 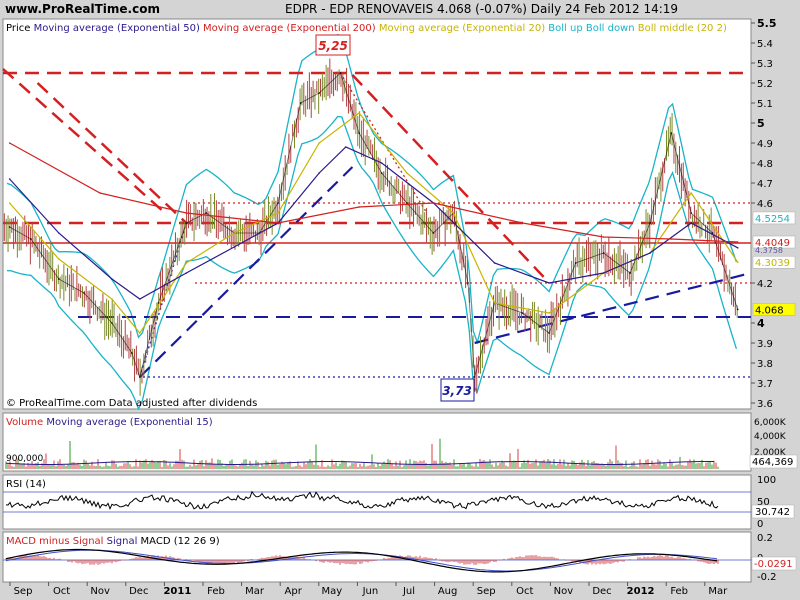 What do you see at coordinates (765, 364) in the screenshot?
I see `y-tick-label: 3.8` at bounding box center [765, 364].